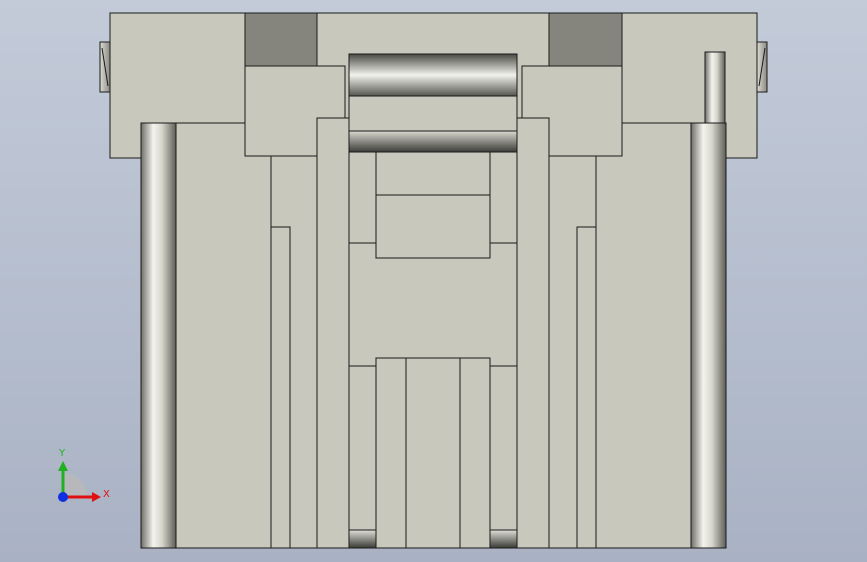  I want to click on right-side-clip, so click(762, 67).